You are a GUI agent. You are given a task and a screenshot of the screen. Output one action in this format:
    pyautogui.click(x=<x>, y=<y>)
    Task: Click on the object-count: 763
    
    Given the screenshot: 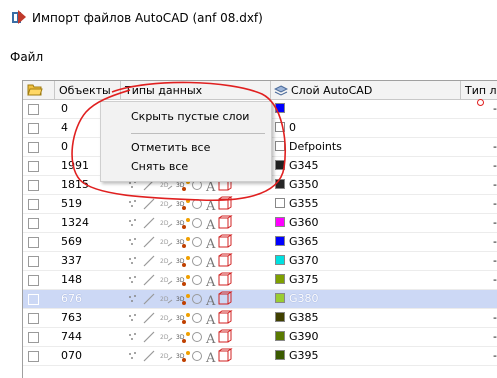 What is the action you would take?
    pyautogui.click(x=71, y=317)
    